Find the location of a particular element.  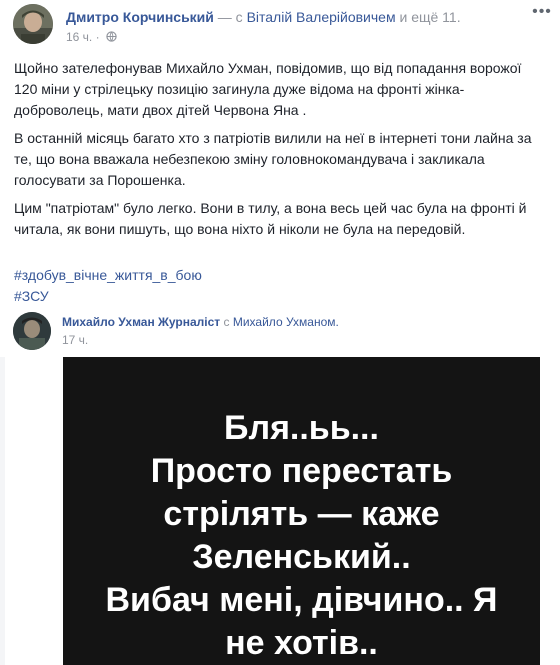

more-horizontal-icon: ••• is located at coordinates (542, 11).